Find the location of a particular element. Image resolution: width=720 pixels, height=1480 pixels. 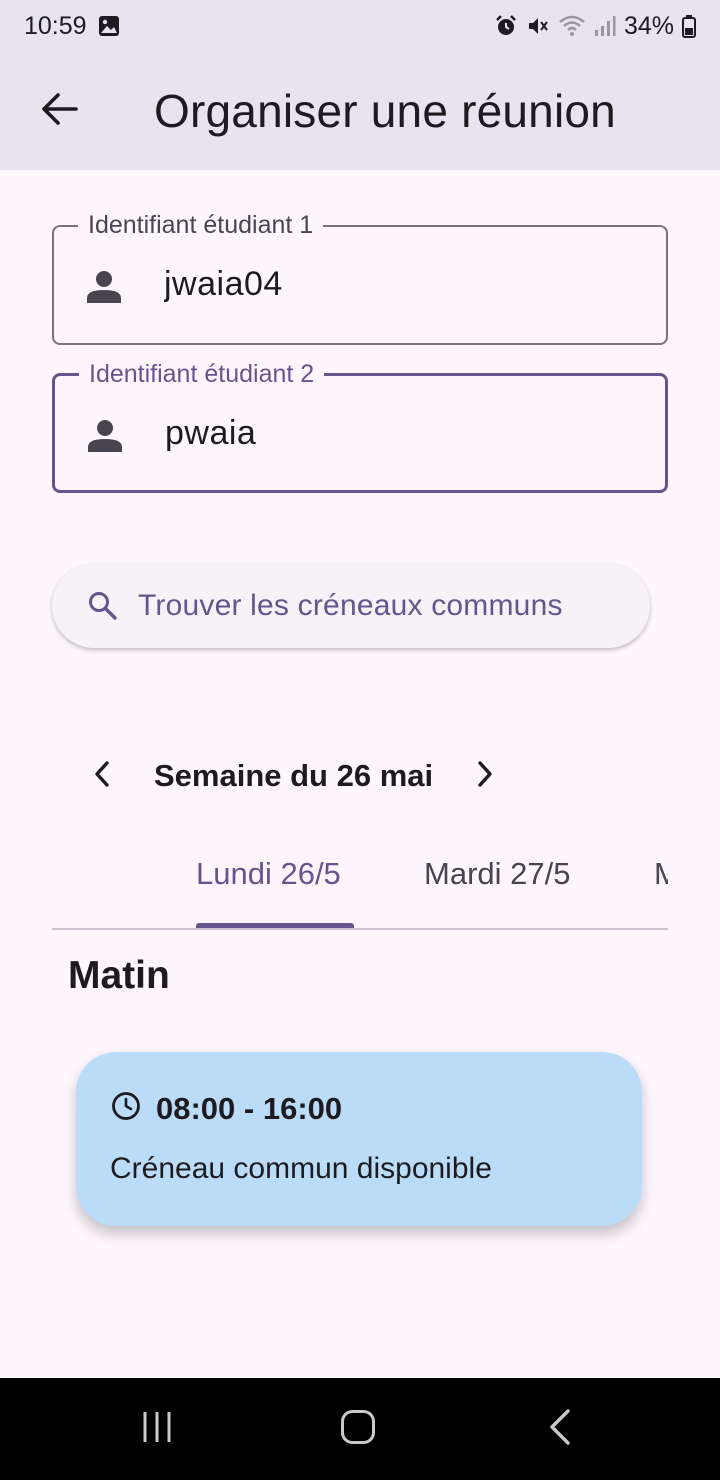

slot-time: 08:00 - 16:00 is located at coordinates (249, 1108).